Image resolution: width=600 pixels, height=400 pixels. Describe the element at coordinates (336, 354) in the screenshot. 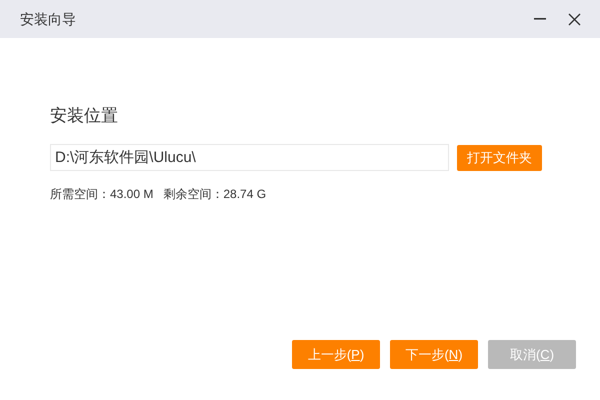

I see `wizard-button: 上一步(P)` at that location.